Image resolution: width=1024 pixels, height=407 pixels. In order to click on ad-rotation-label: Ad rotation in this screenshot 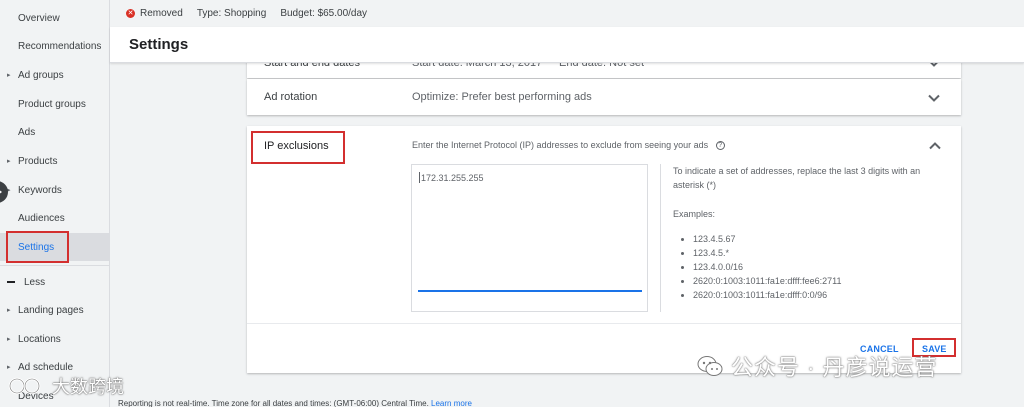, I will do `click(291, 97)`.